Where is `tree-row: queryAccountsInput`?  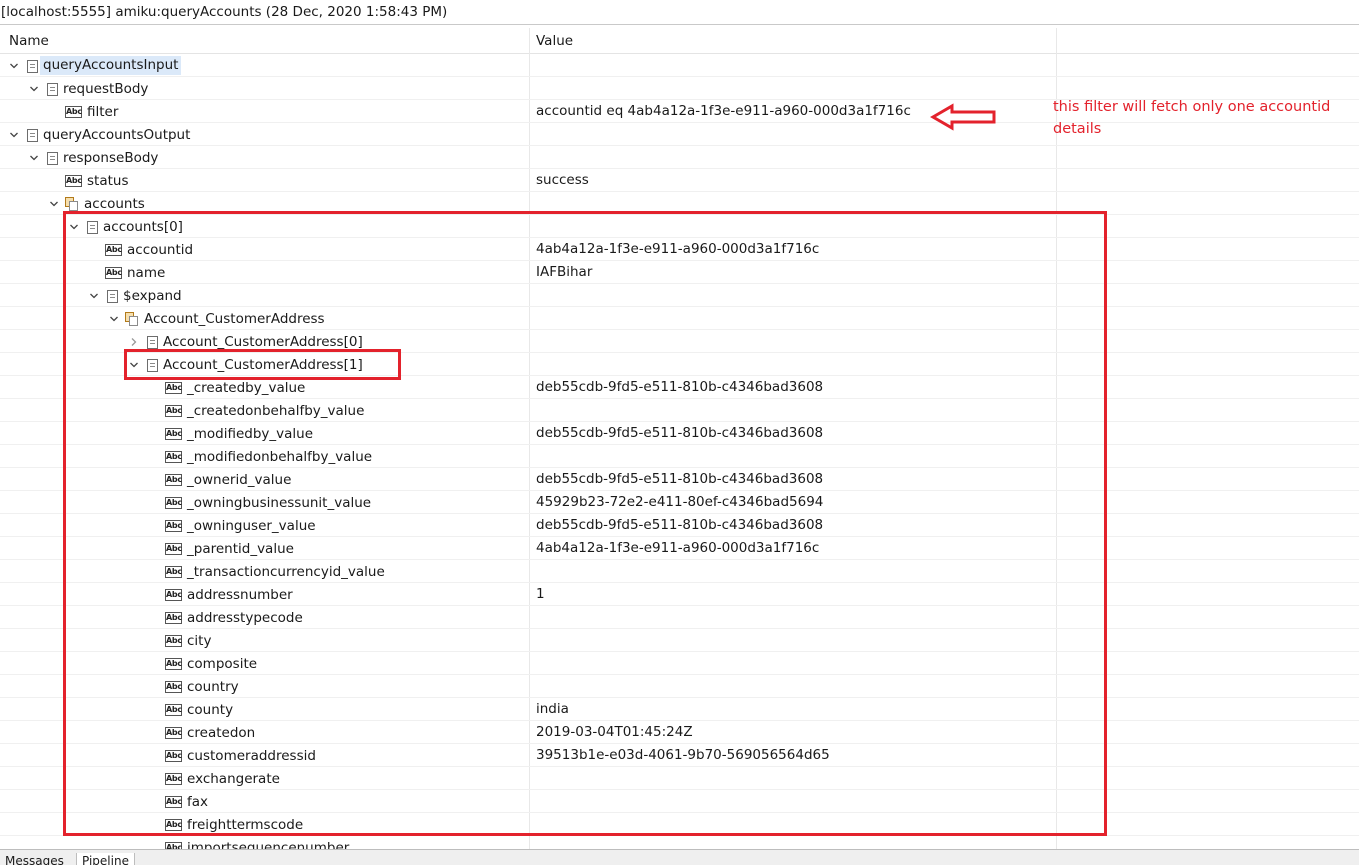 tree-row: queryAccountsInput is located at coordinates (679, 65).